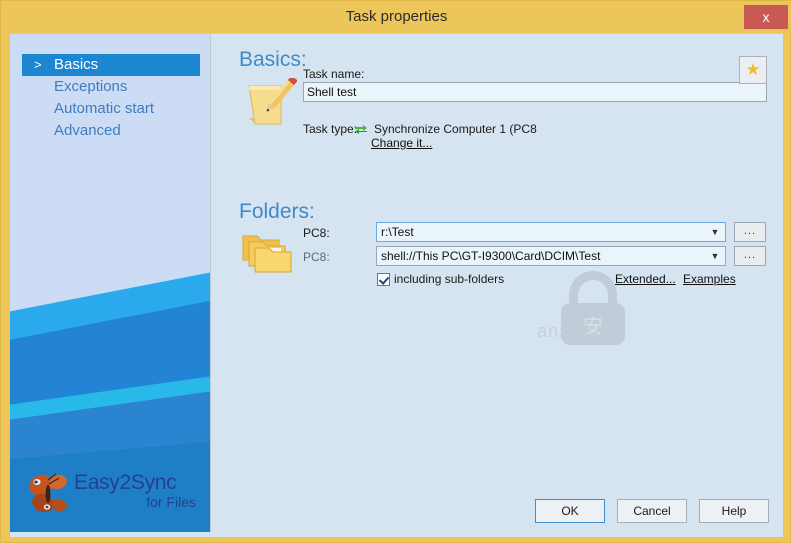  What do you see at coordinates (361, 129) in the screenshot?
I see `sync-arrows-icon` at bounding box center [361, 129].